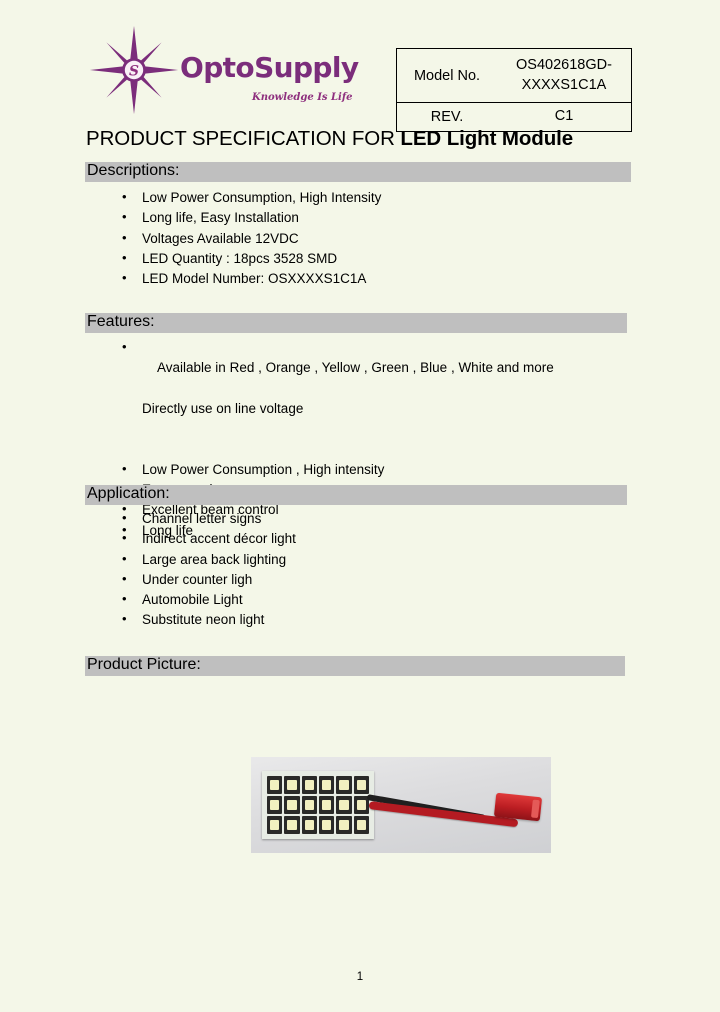 This screenshot has width=720, height=1012. What do you see at coordinates (209, 579) in the screenshot?
I see `list-item: Under counter ligh` at bounding box center [209, 579].